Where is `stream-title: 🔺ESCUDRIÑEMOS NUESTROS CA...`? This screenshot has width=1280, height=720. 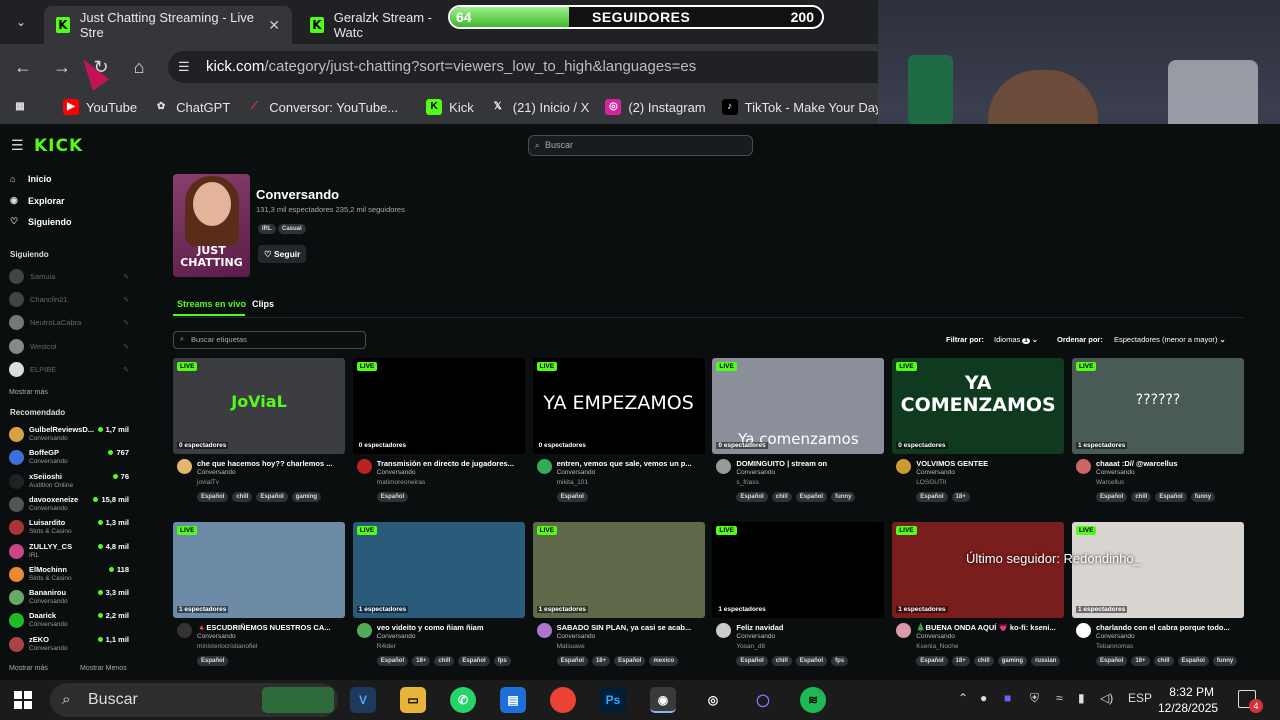 stream-title: 🔺ESCUDRIÑEMOS NUESTROS CA... is located at coordinates (271, 627).